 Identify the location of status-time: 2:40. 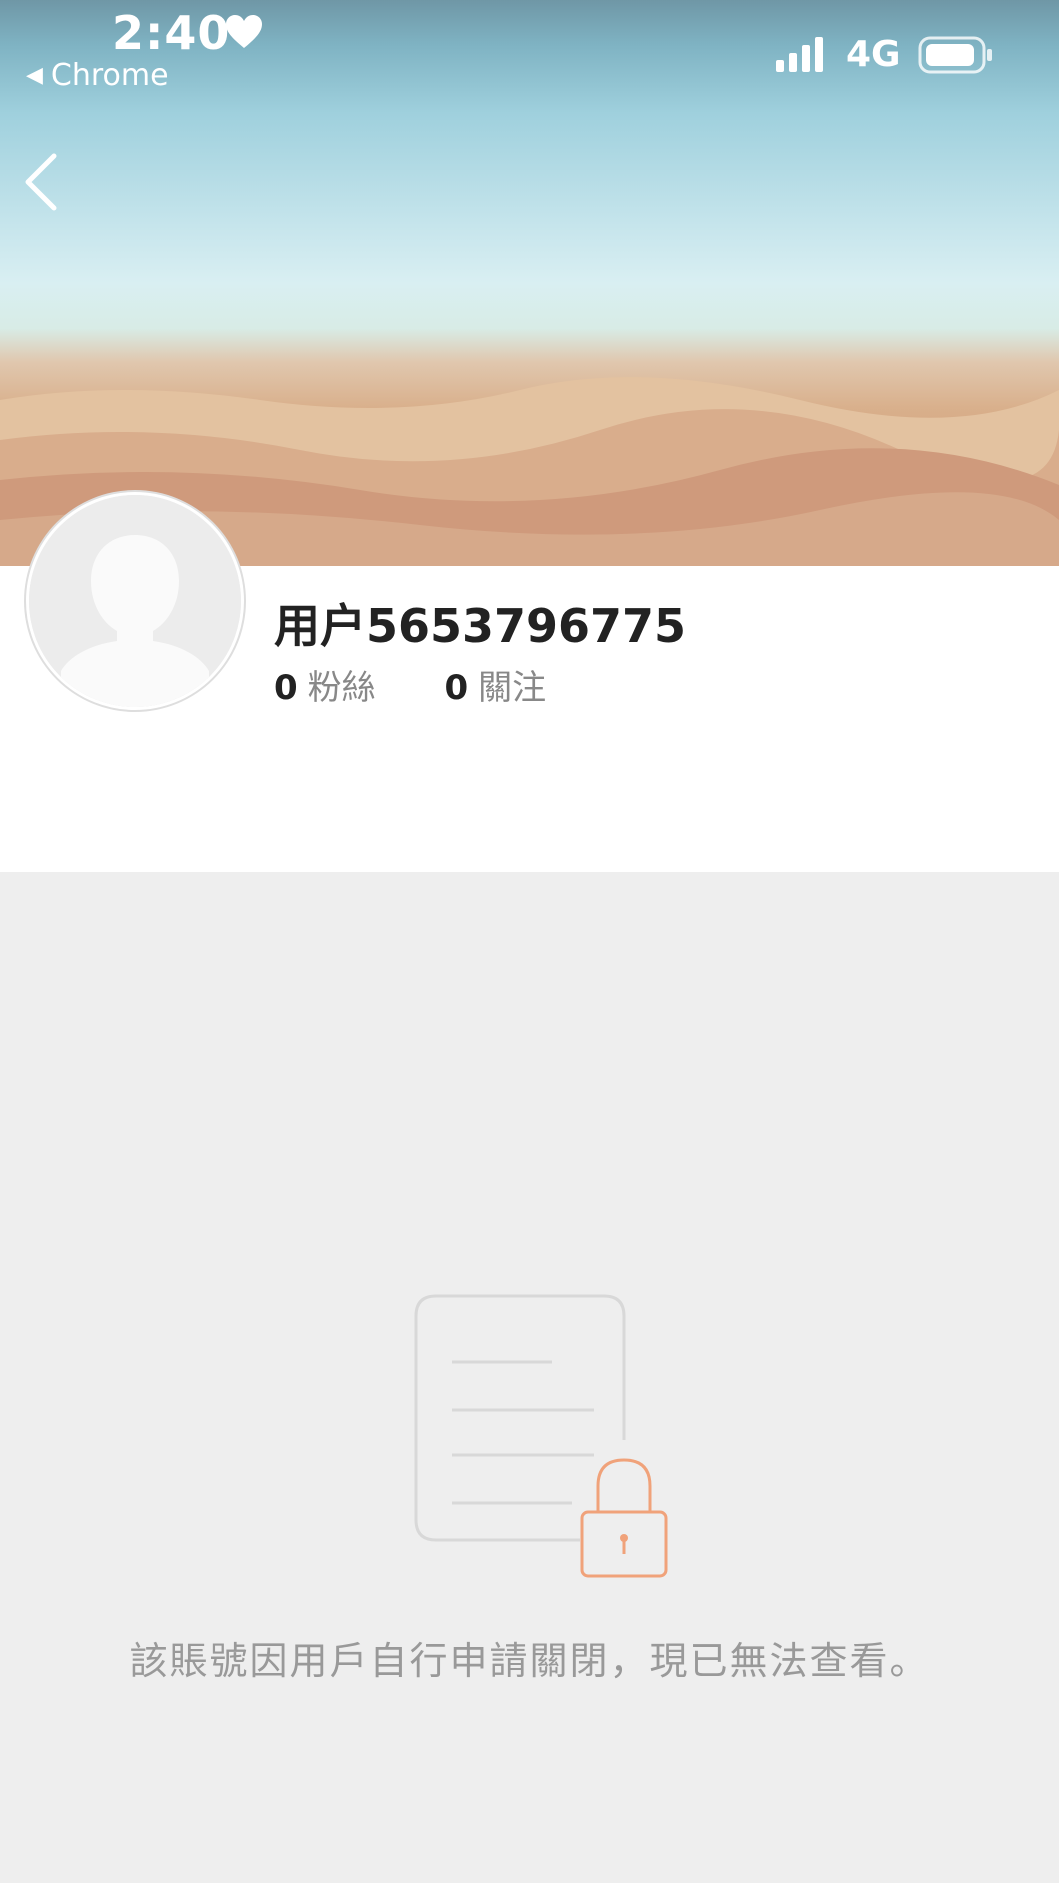
(171, 33).